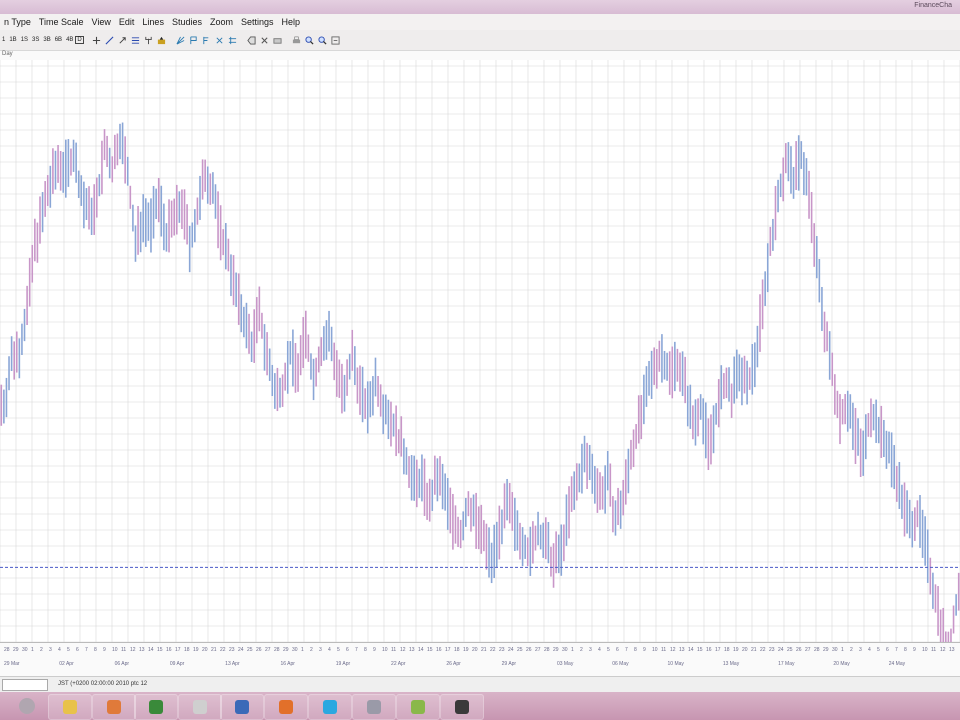  I want to click on timeframe-button: 3S, so click(35, 40).